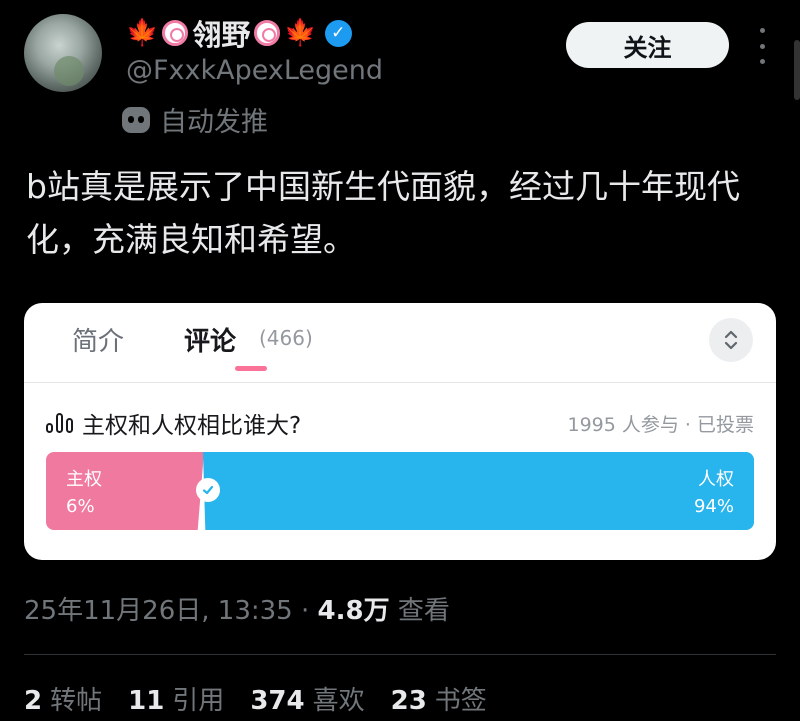 The width and height of the screenshot is (800, 721). What do you see at coordinates (80, 506) in the screenshot?
I see `poll-option-percent: 6%` at bounding box center [80, 506].